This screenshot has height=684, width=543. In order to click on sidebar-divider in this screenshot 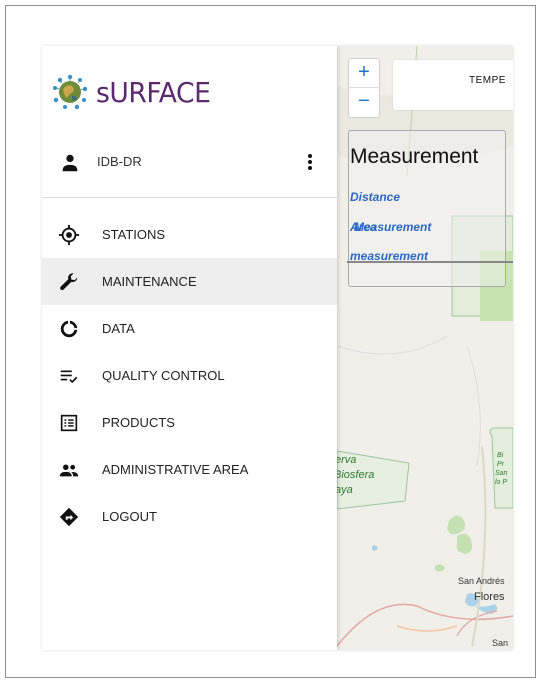, I will do `click(189, 197)`.